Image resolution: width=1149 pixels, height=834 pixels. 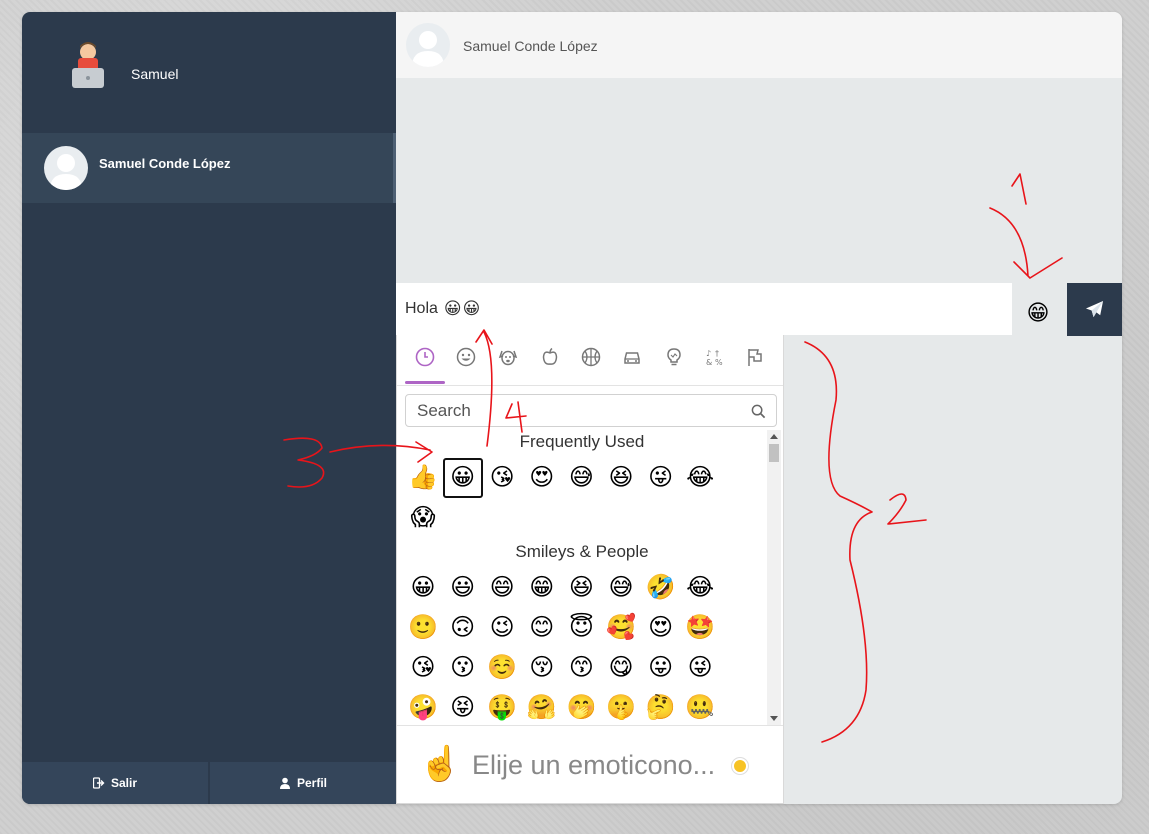 I want to click on contact-name: Samuel Conde López, so click(x=165, y=163).